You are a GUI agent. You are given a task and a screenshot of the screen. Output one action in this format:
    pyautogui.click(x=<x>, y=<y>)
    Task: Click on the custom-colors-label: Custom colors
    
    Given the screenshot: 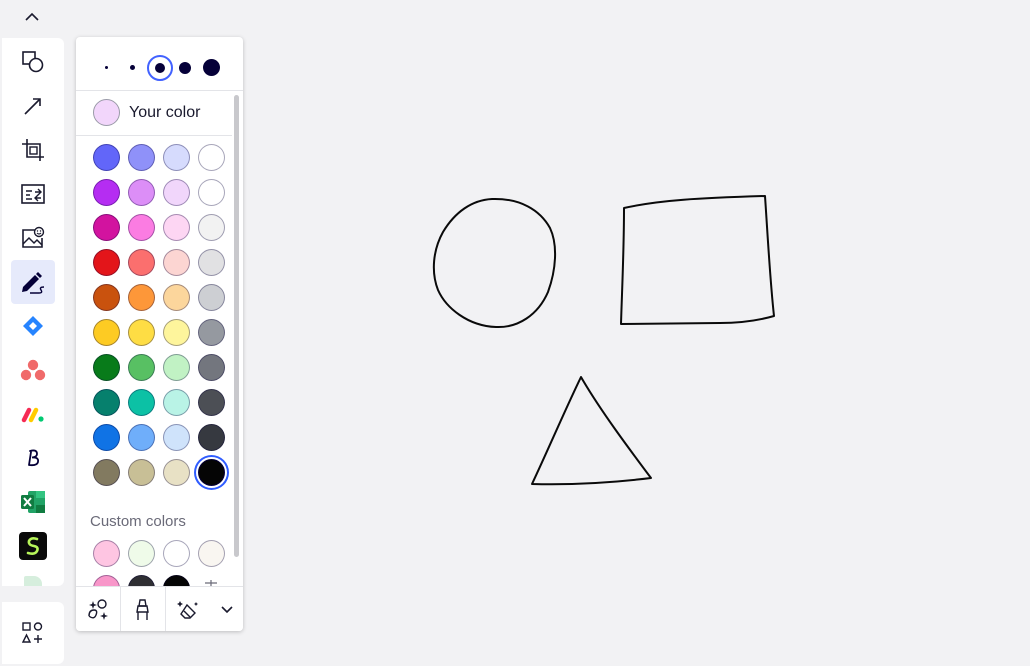 What is the action you would take?
    pyautogui.click(x=138, y=521)
    